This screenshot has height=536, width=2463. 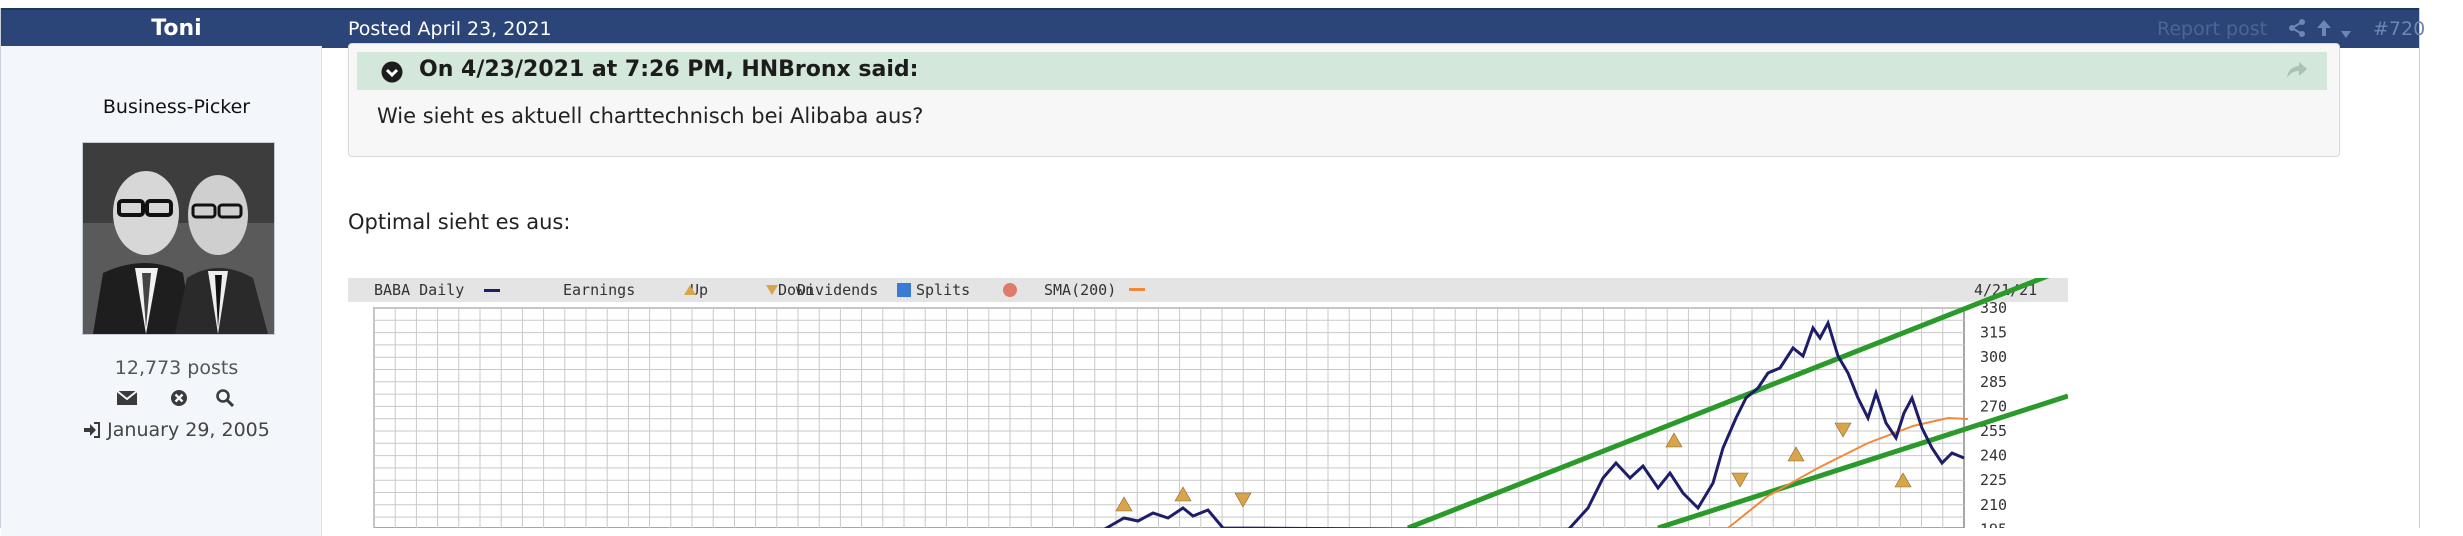 I want to click on y-tick-label: 225, so click(x=1993, y=480).